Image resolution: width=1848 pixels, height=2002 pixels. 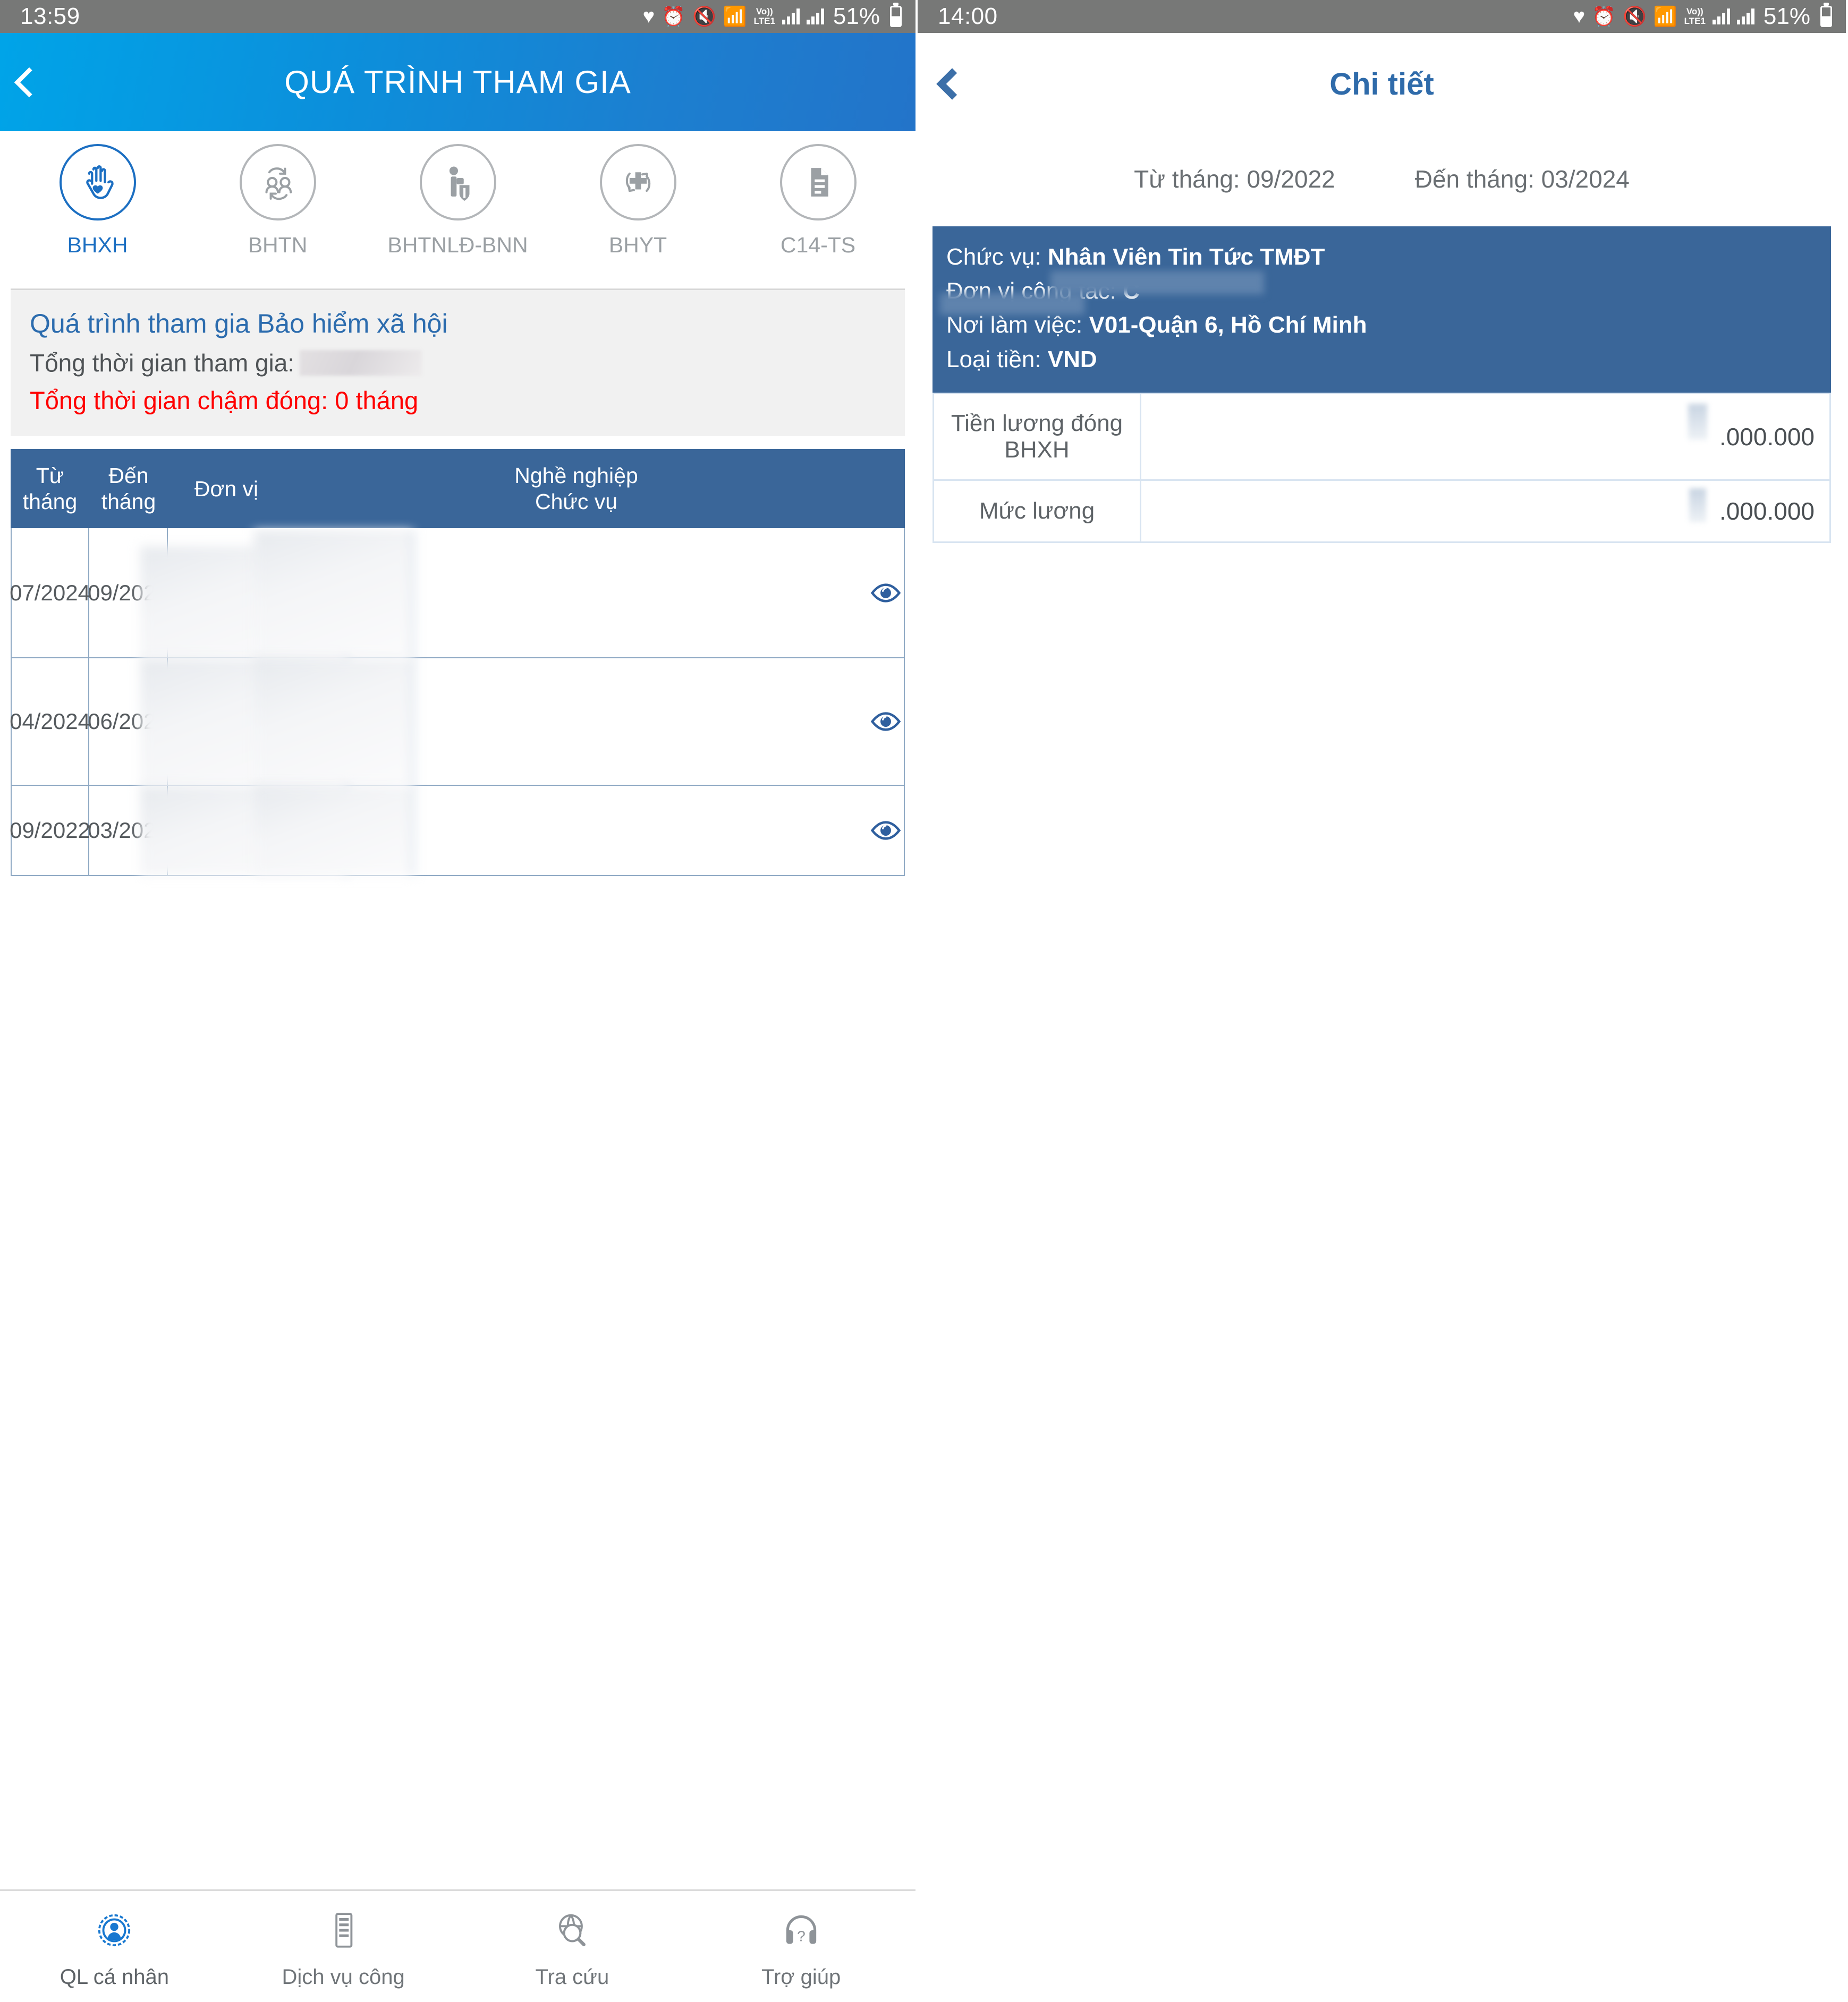 I want to click on tab-bhxh: BHXH, so click(x=97, y=201).